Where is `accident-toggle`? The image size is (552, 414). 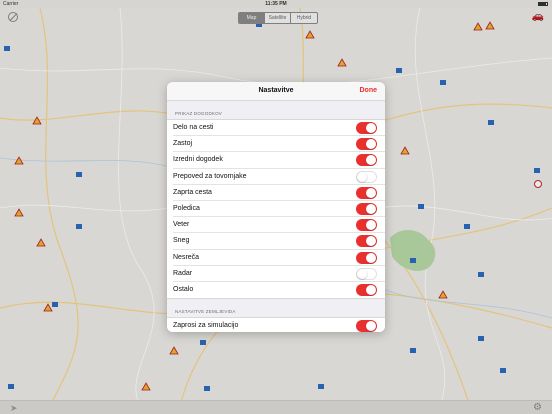
accident-toggle is located at coordinates (366, 257).